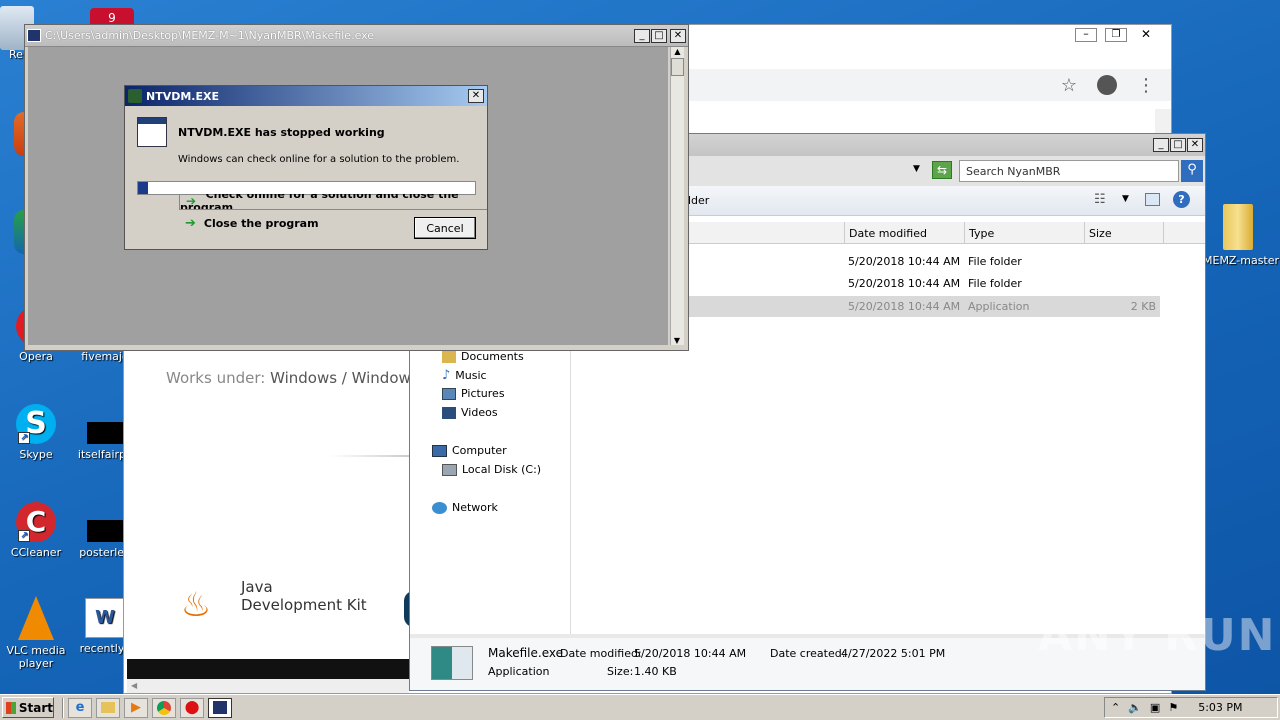 The height and width of the screenshot is (720, 1280). I want to click on nav-item-computer: Computer, so click(469, 450).